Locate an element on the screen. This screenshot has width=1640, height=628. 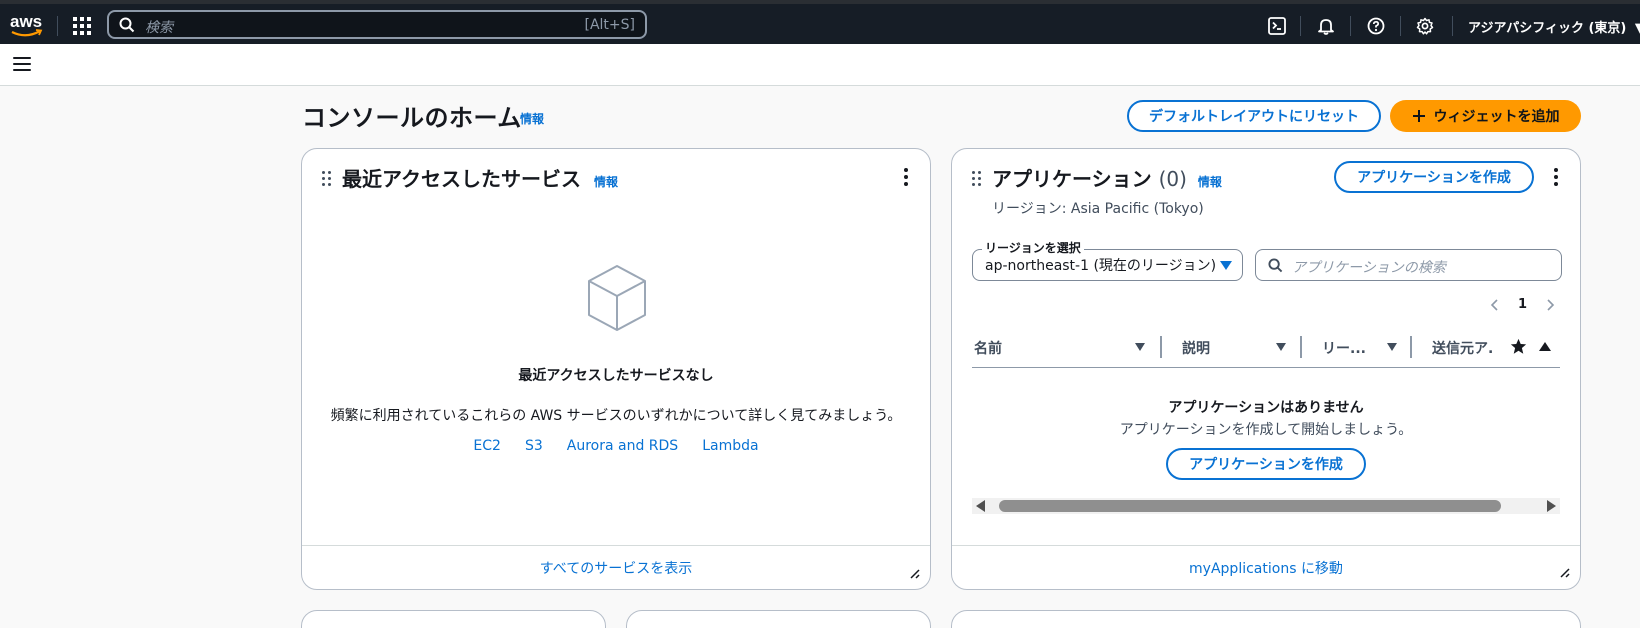
aws-logo-icon: aws is located at coordinates (26, 25).